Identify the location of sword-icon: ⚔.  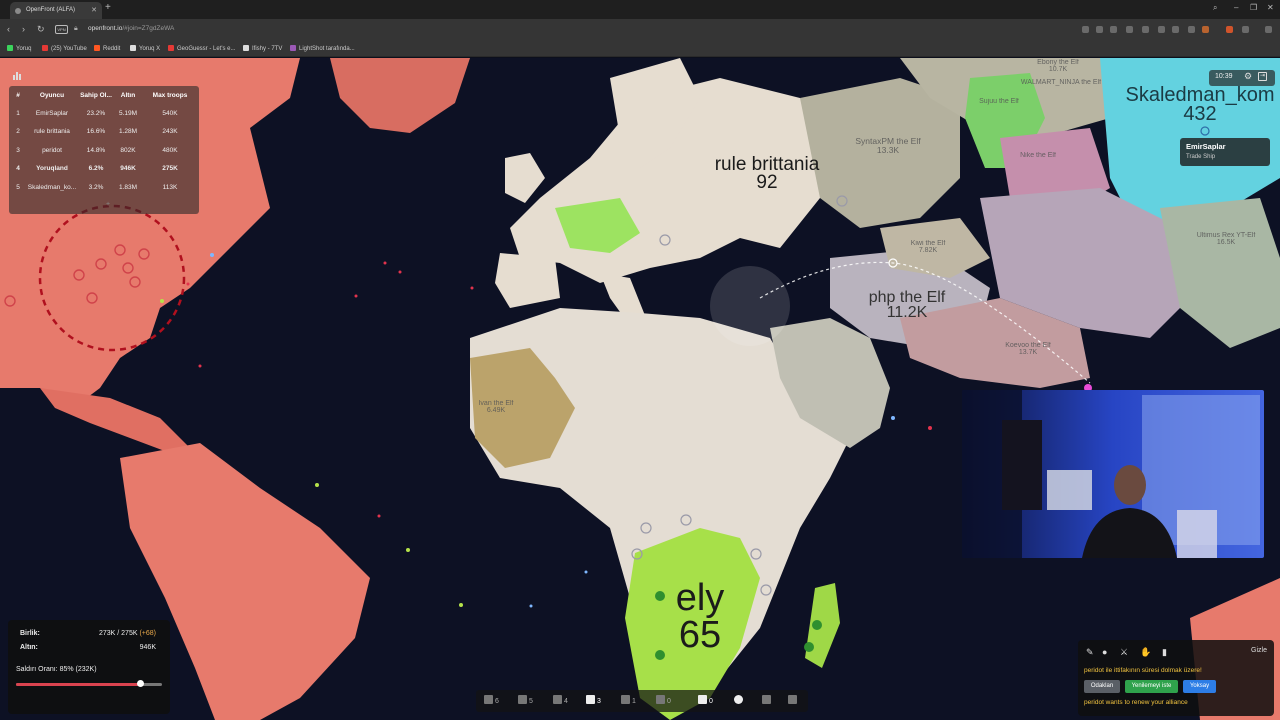
(1124, 652).